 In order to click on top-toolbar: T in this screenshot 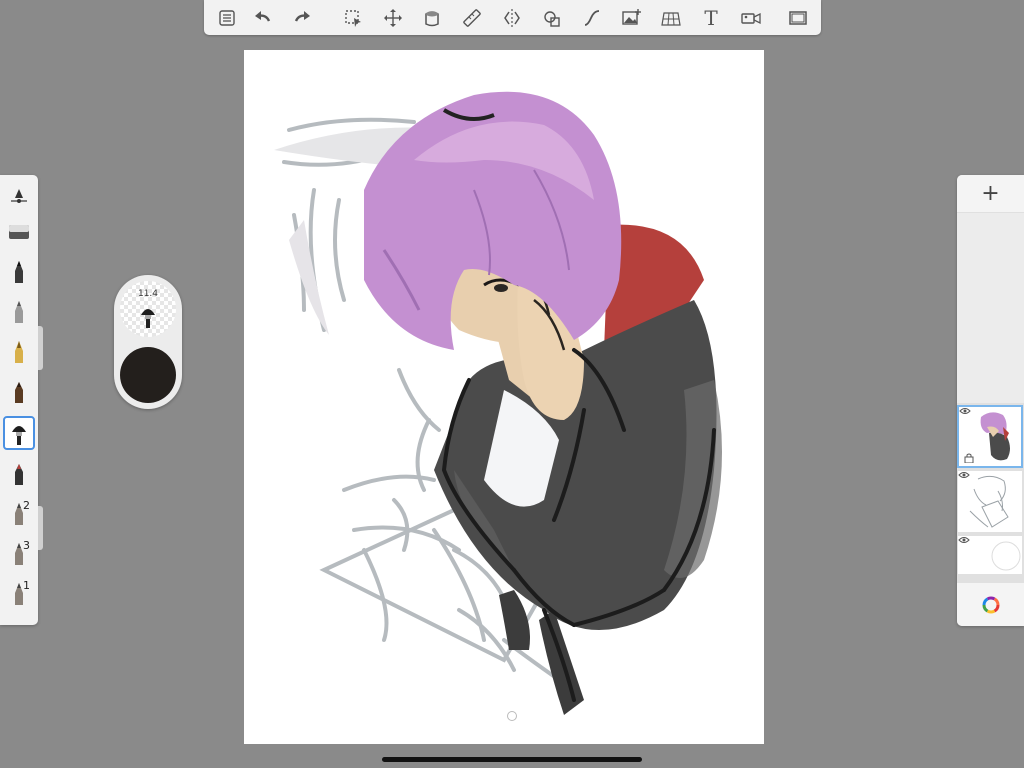, I will do `click(512, 17)`.